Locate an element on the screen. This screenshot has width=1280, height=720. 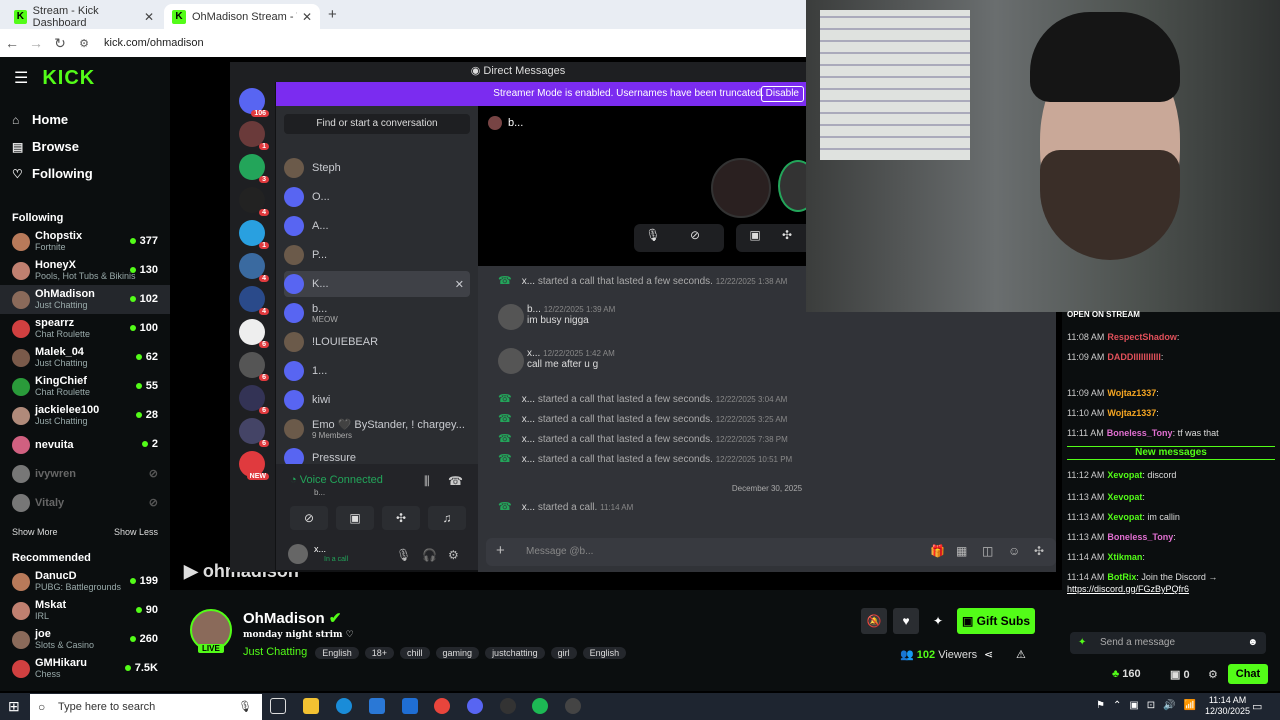
server-icon: NEW is located at coordinates (254, 465).